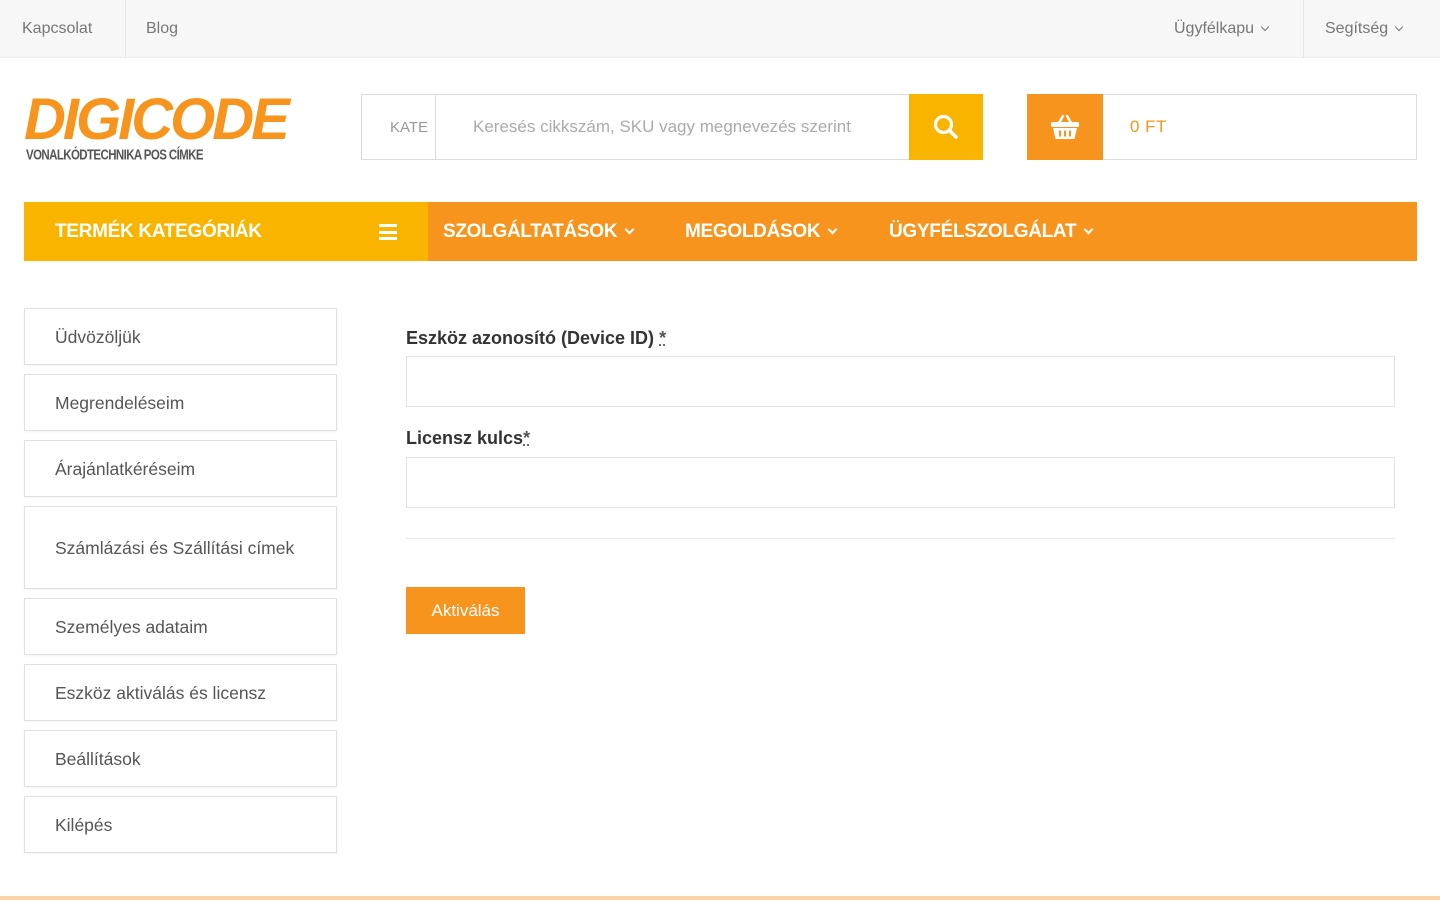 Image resolution: width=1440 pixels, height=900 pixels. I want to click on product-categories-toggle: TERMÉK KATEGÓRIÁK, so click(226, 231).